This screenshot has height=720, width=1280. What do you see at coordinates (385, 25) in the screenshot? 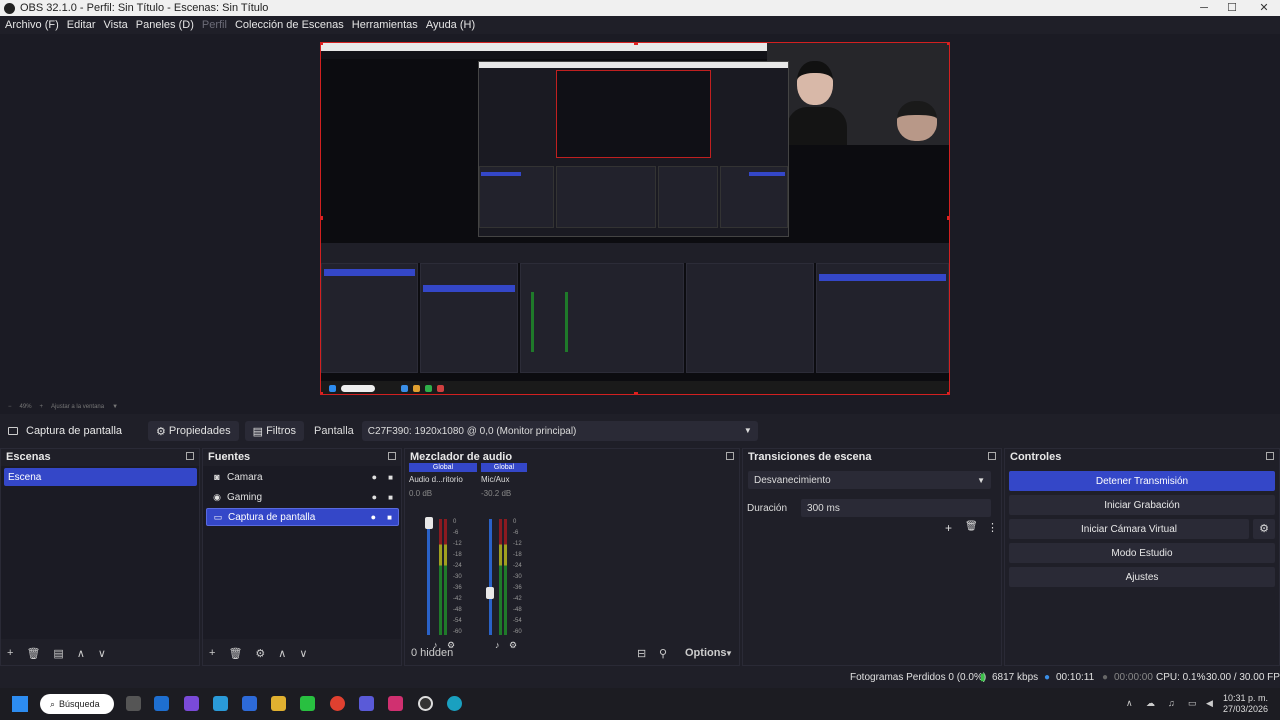
I see `menu-herramientas: Herramientas` at bounding box center [385, 25].